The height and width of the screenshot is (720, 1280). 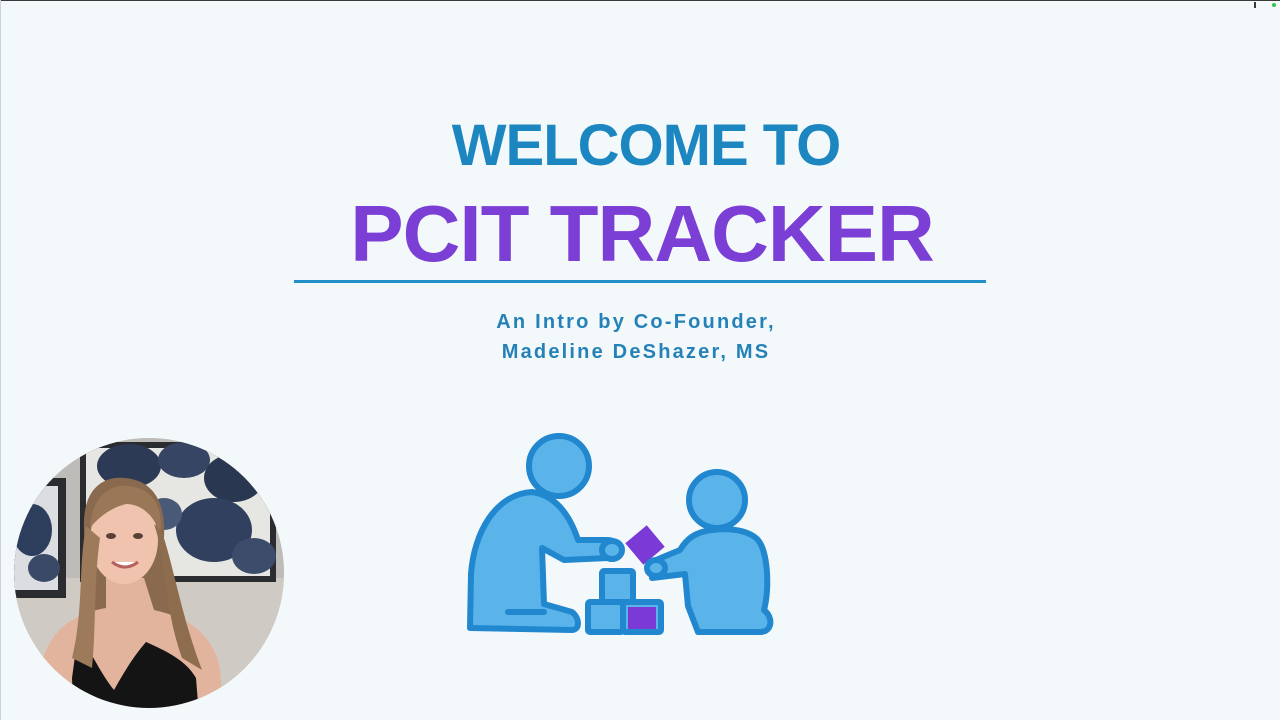 What do you see at coordinates (617, 586) in the screenshot?
I see `block-top` at bounding box center [617, 586].